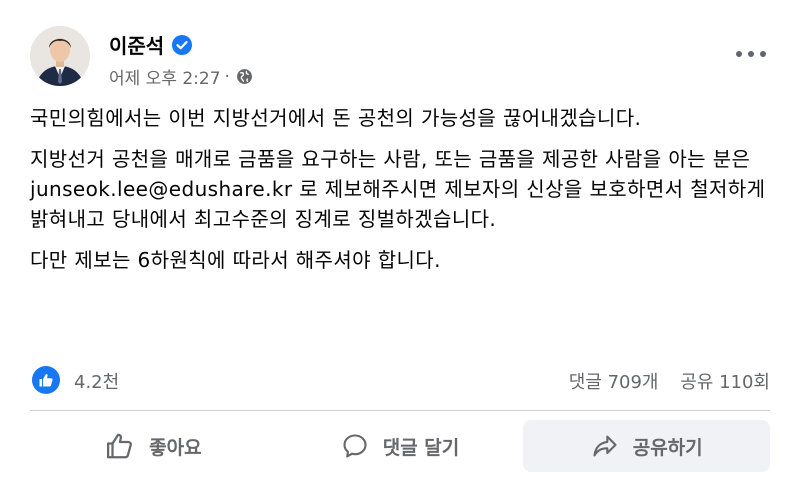 The image size is (800, 484). I want to click on comment-count: 댓글 709개, so click(614, 382).